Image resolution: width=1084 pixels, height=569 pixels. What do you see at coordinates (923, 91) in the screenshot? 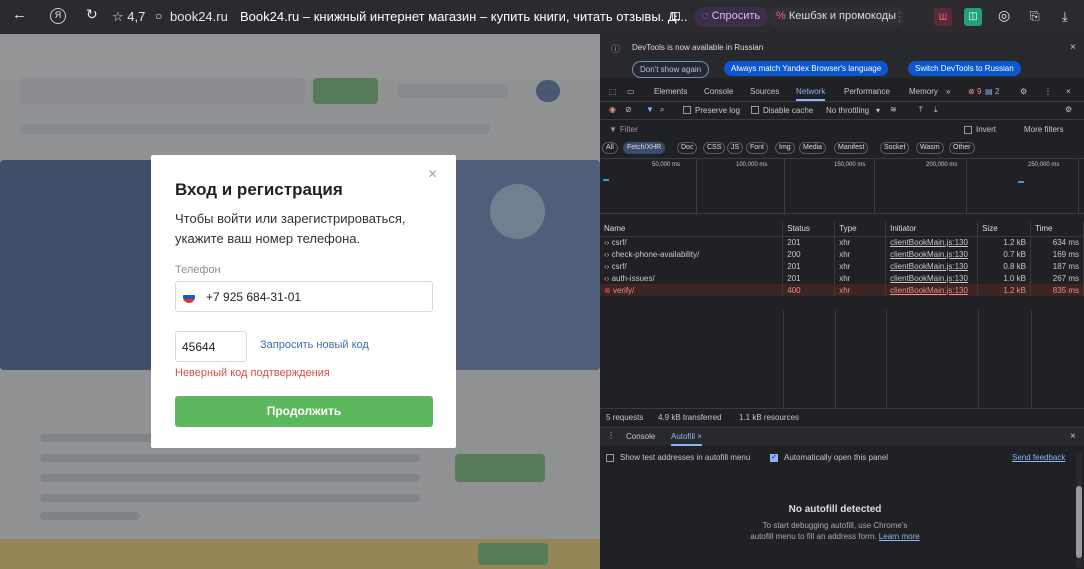
I see `tab-memory: Memory` at bounding box center [923, 91].